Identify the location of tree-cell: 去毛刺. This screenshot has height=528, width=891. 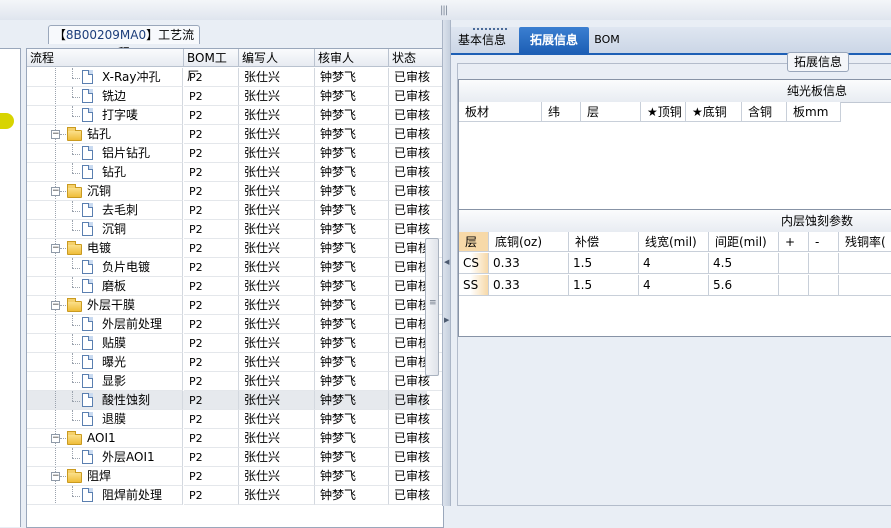
(105, 210).